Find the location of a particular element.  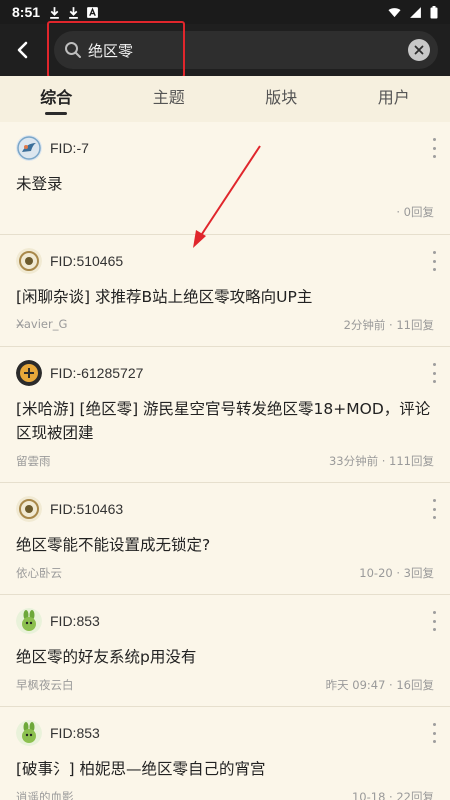

tab-label: 主题 is located at coordinates (168, 97).